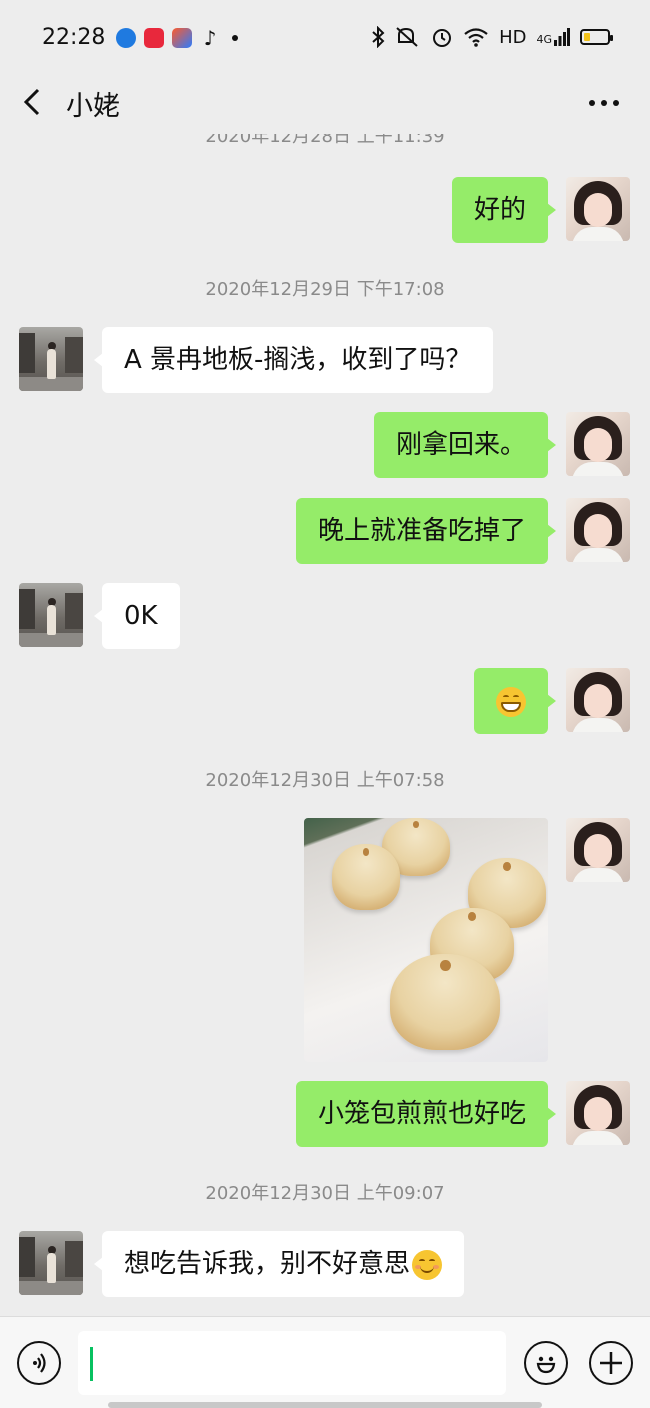 This screenshot has width=650, height=1408. I want to click on chevron-left-icon, so click(32, 106).